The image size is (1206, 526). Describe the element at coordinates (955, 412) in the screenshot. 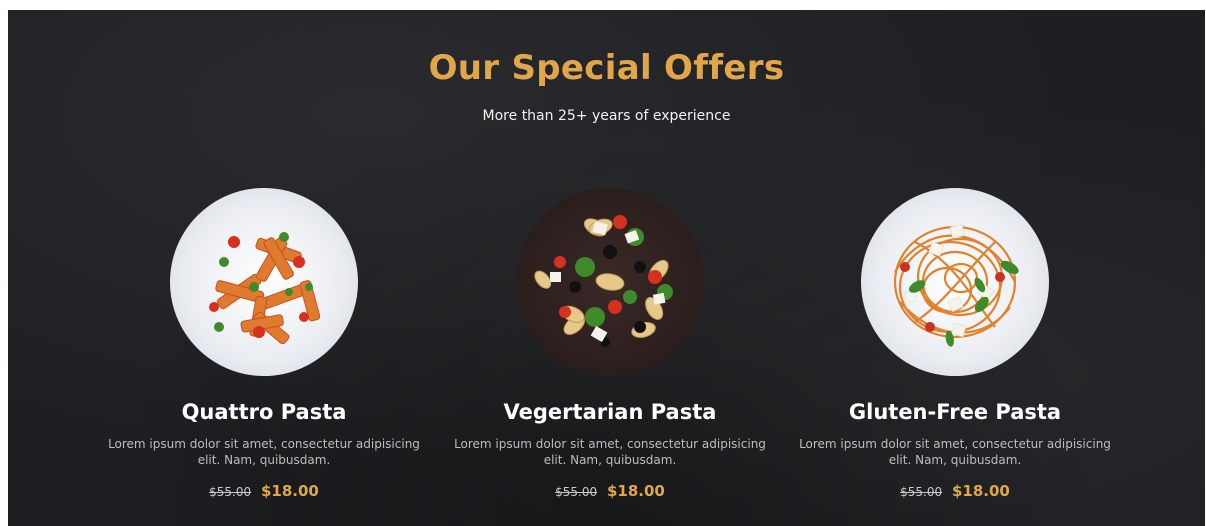

I see `offer-title: Gluten-Free Pasta` at that location.